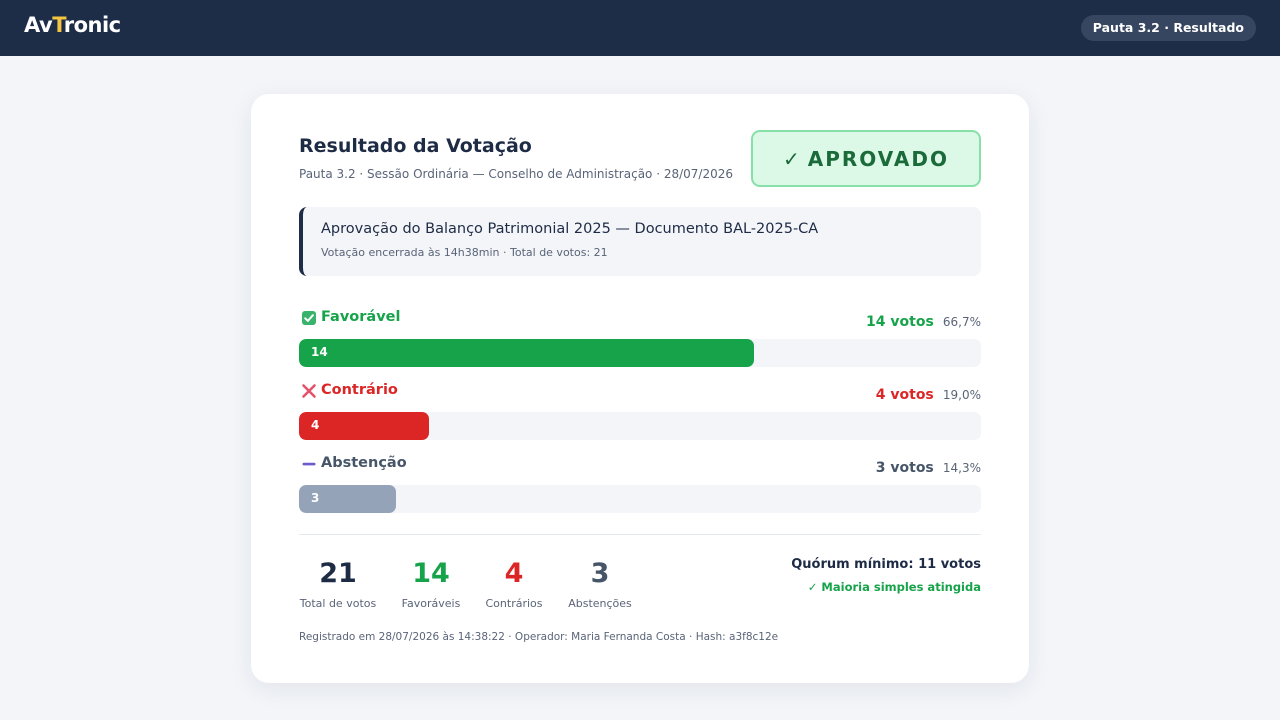 This screenshot has height=720, width=1280. What do you see at coordinates (338, 603) in the screenshot?
I see `stat-label: Total de votos` at bounding box center [338, 603].